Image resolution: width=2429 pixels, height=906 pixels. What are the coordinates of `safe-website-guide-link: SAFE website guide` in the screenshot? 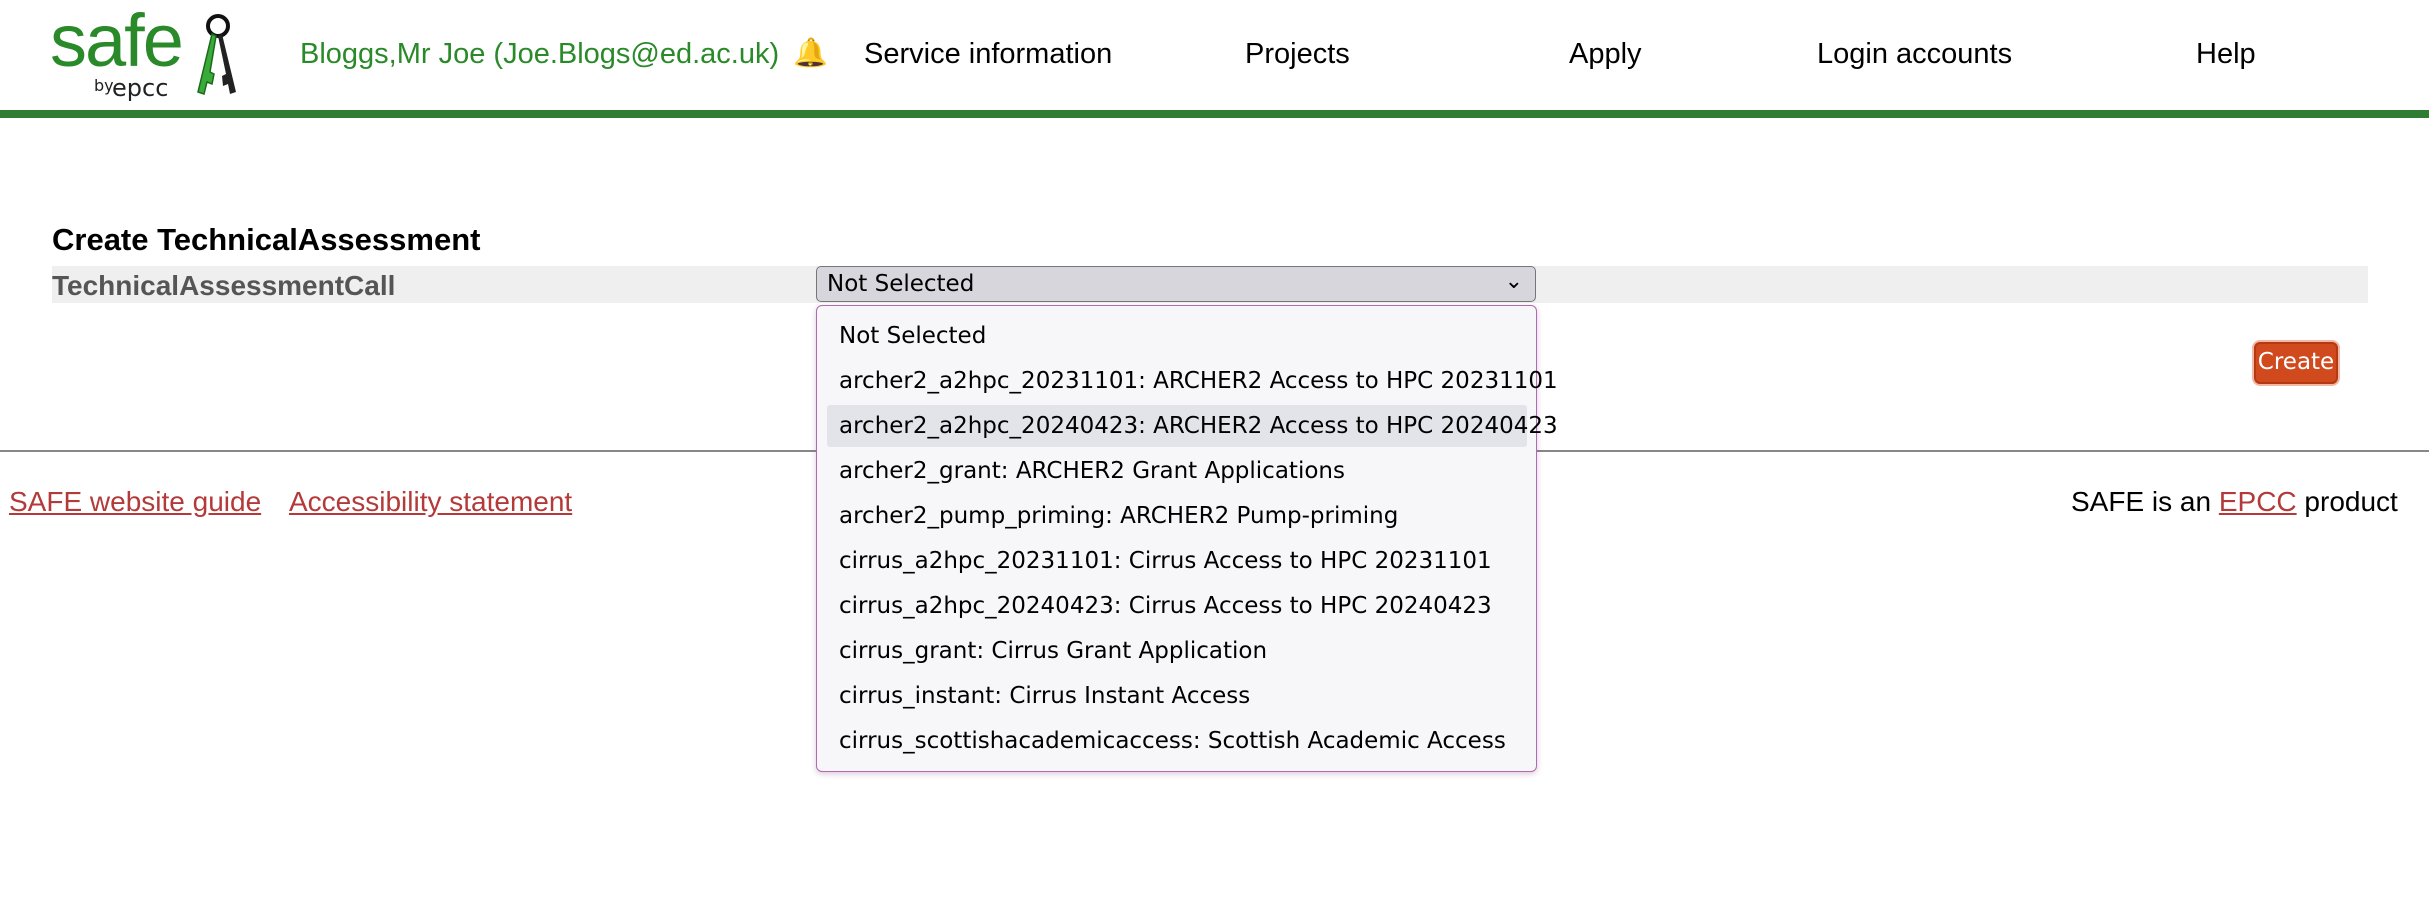 It's located at (135, 502).